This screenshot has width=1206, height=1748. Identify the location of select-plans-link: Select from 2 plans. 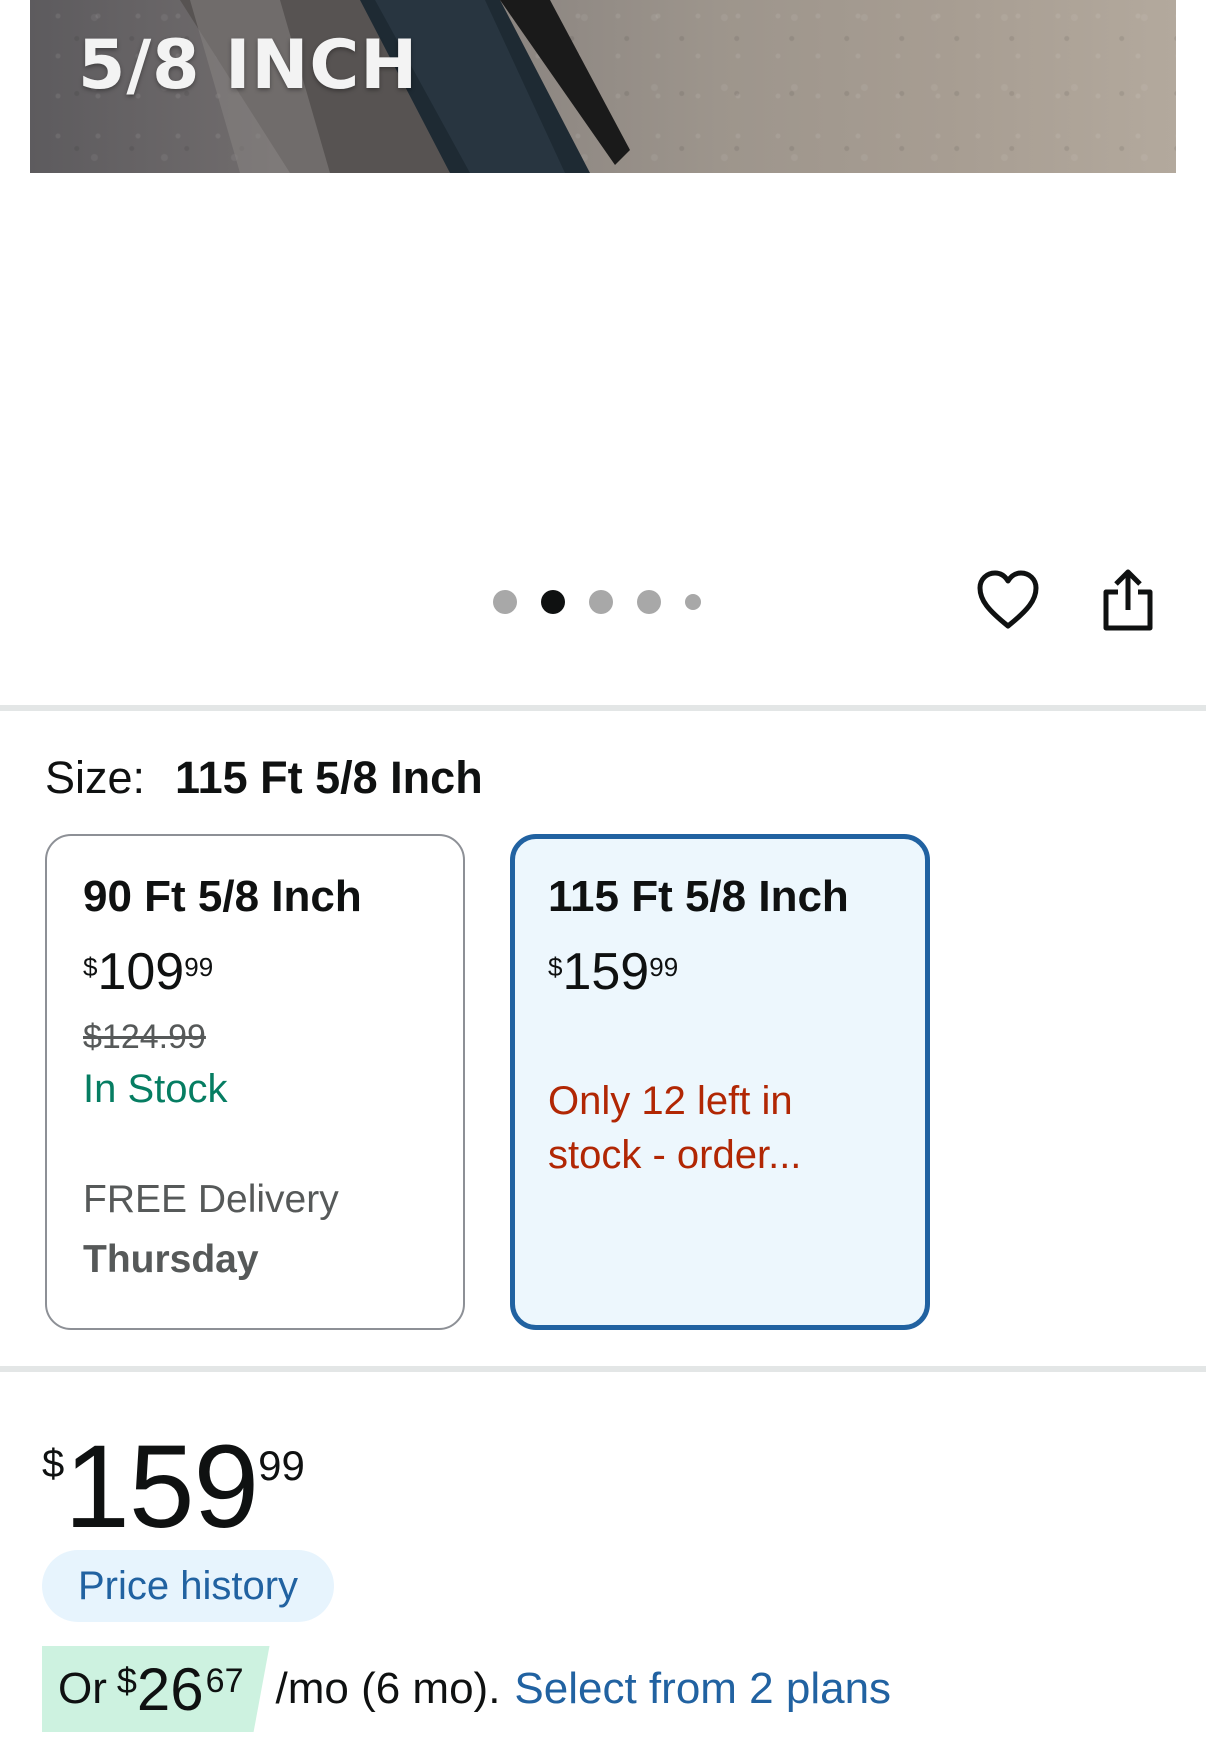
(702, 1689).